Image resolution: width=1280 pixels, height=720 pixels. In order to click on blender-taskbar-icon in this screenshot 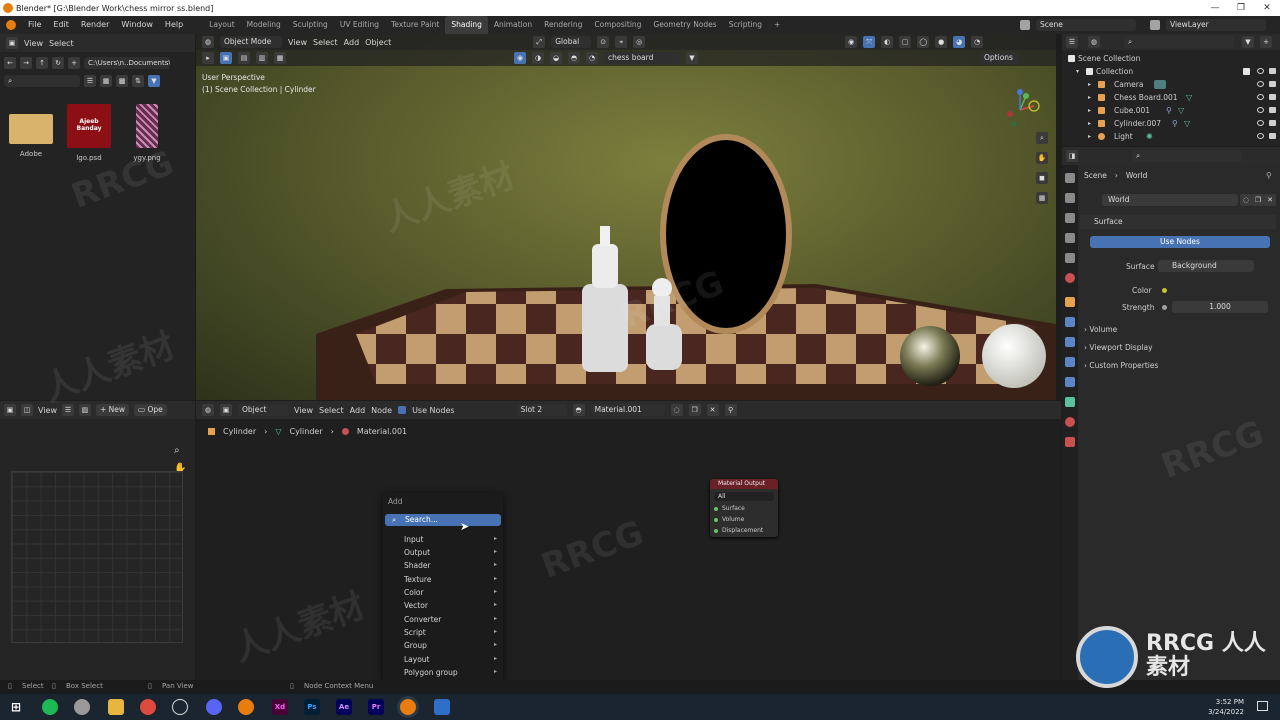, I will do `click(246, 707)`.